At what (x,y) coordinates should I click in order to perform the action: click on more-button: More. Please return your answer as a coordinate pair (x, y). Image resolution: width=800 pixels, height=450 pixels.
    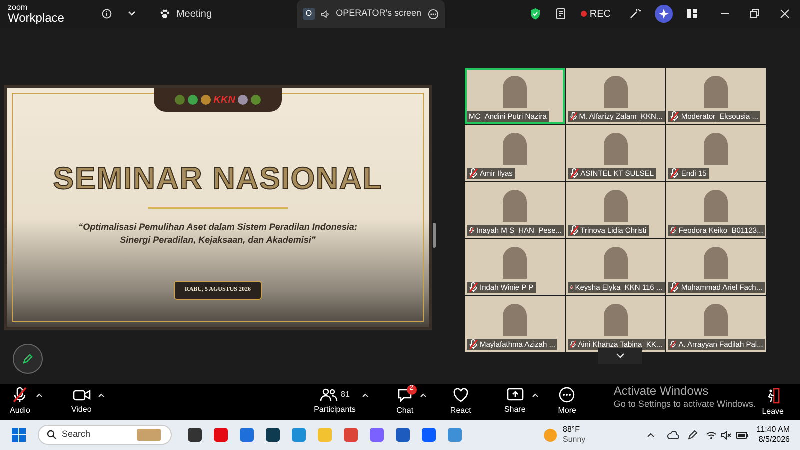
    Looking at the image, I should click on (567, 402).